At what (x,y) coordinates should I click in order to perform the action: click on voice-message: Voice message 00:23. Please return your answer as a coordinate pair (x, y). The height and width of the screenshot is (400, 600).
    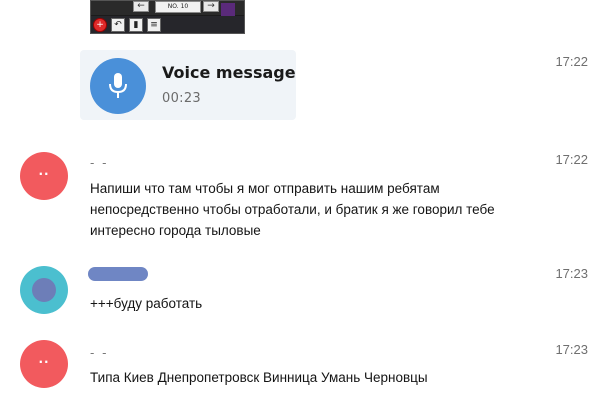
    Looking at the image, I should click on (188, 85).